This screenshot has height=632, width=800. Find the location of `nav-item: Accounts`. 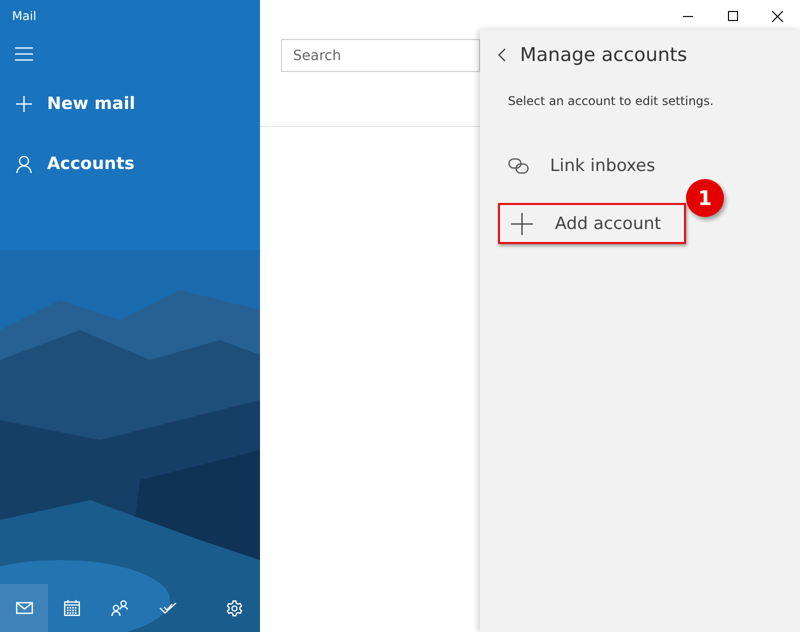

nav-item: Accounts is located at coordinates (74, 164).